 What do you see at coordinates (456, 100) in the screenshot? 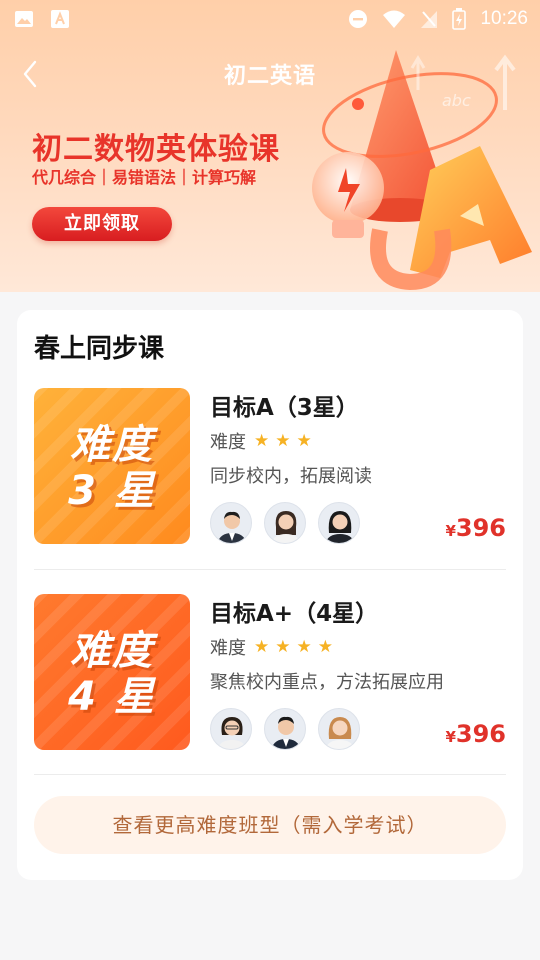
I see `svg-text: abc` at bounding box center [456, 100].